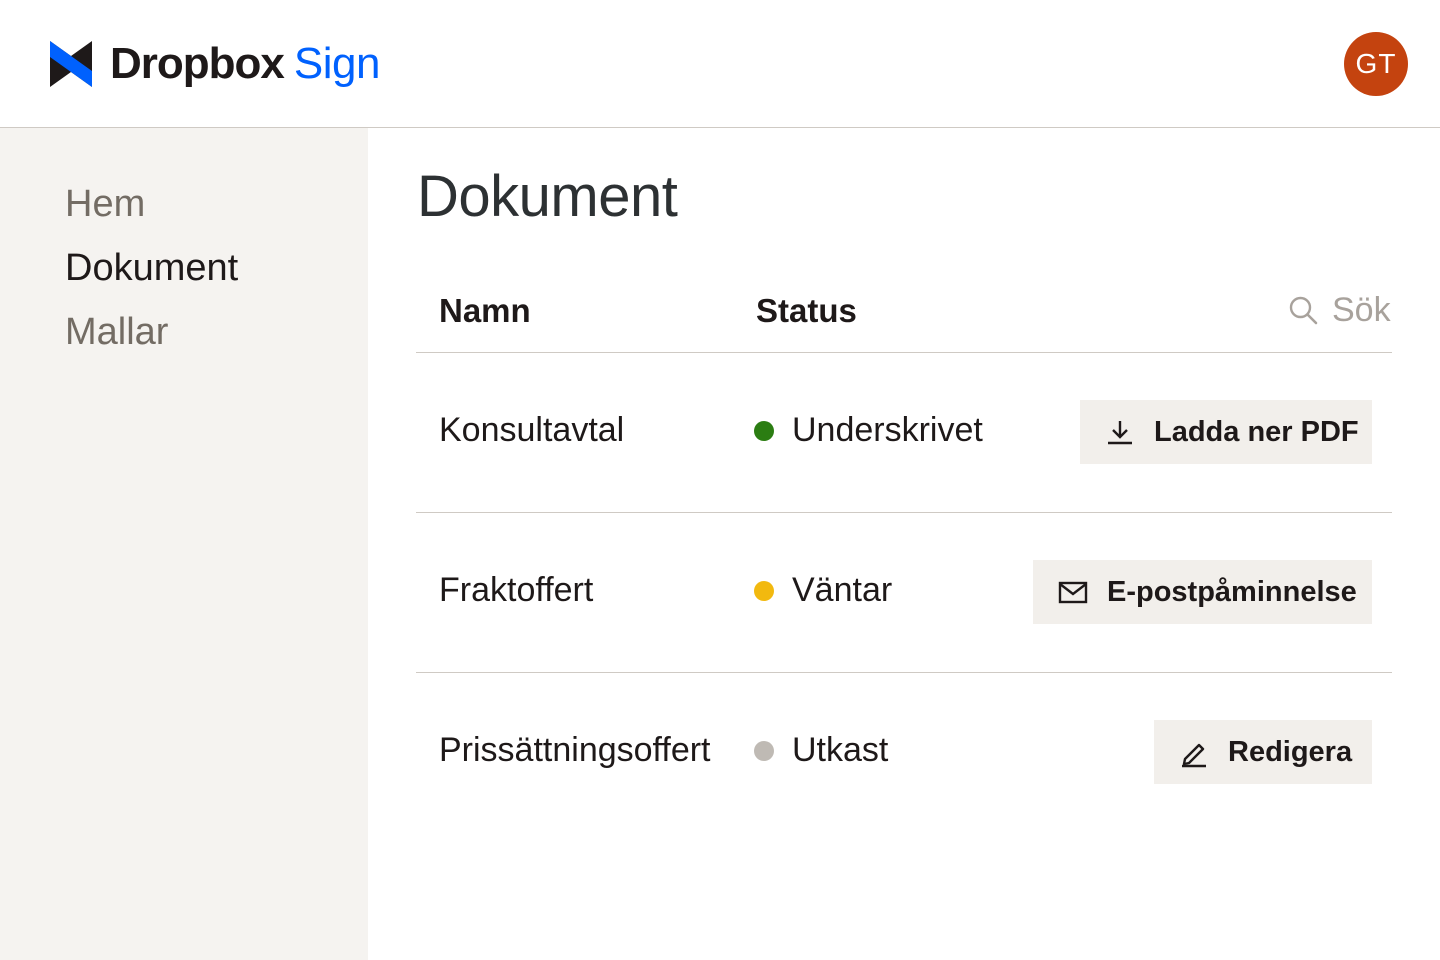 The height and width of the screenshot is (960, 1440). I want to click on edit-button: Redigera, so click(1263, 752).